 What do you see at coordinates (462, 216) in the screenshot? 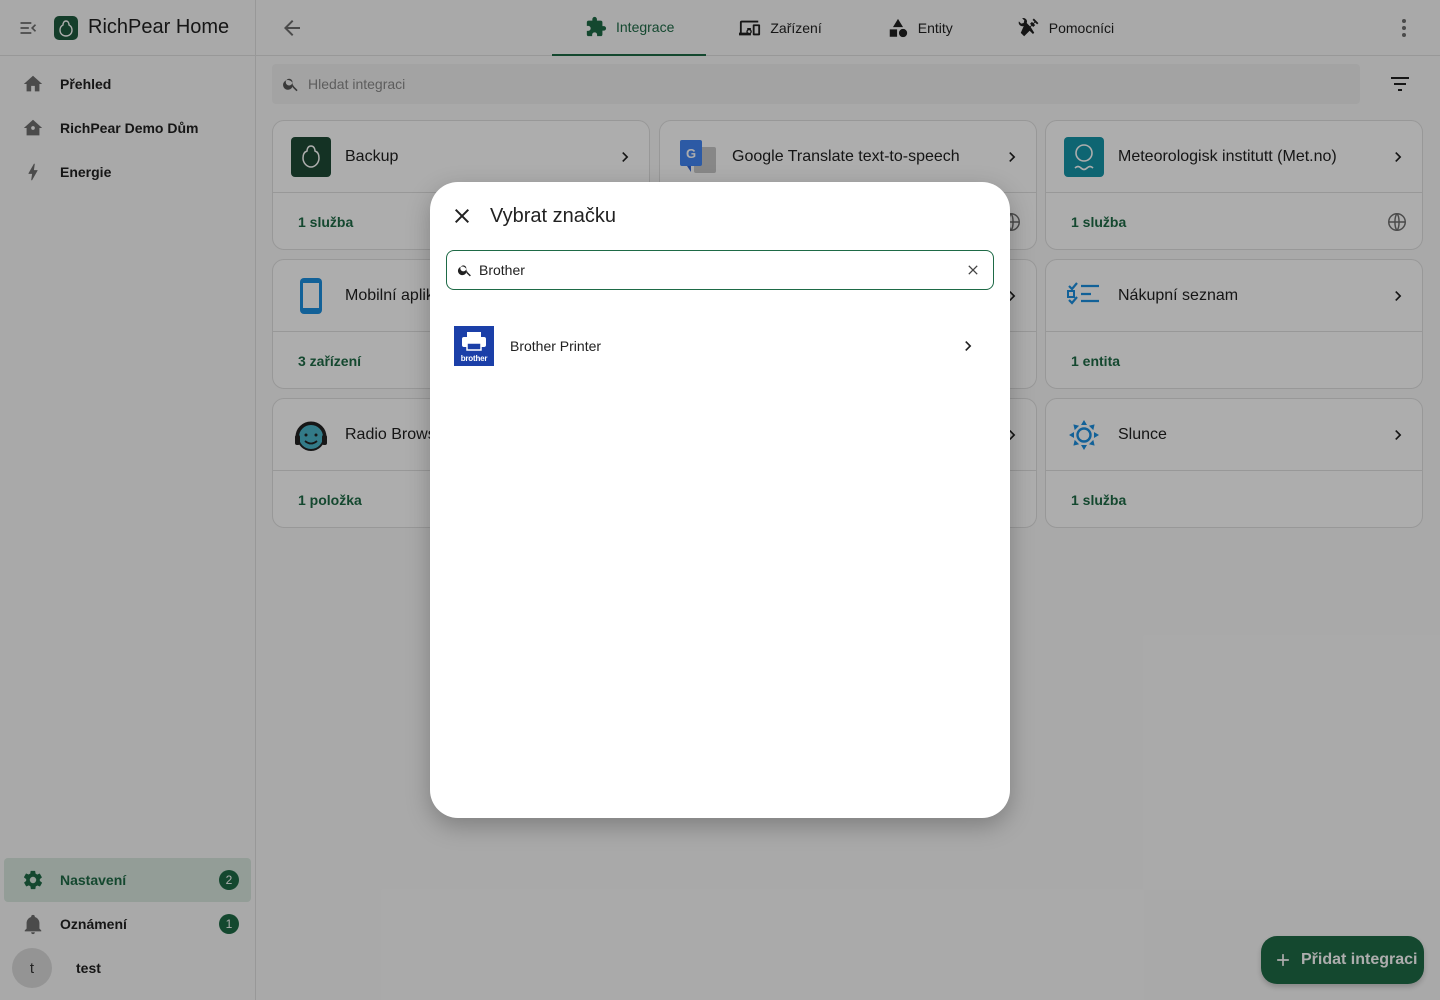
I see `close-icon` at bounding box center [462, 216].